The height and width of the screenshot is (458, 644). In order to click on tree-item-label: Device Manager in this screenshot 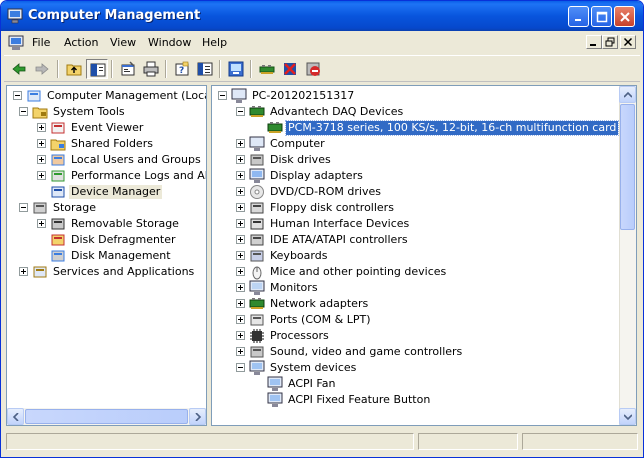, I will do `click(116, 192)`.